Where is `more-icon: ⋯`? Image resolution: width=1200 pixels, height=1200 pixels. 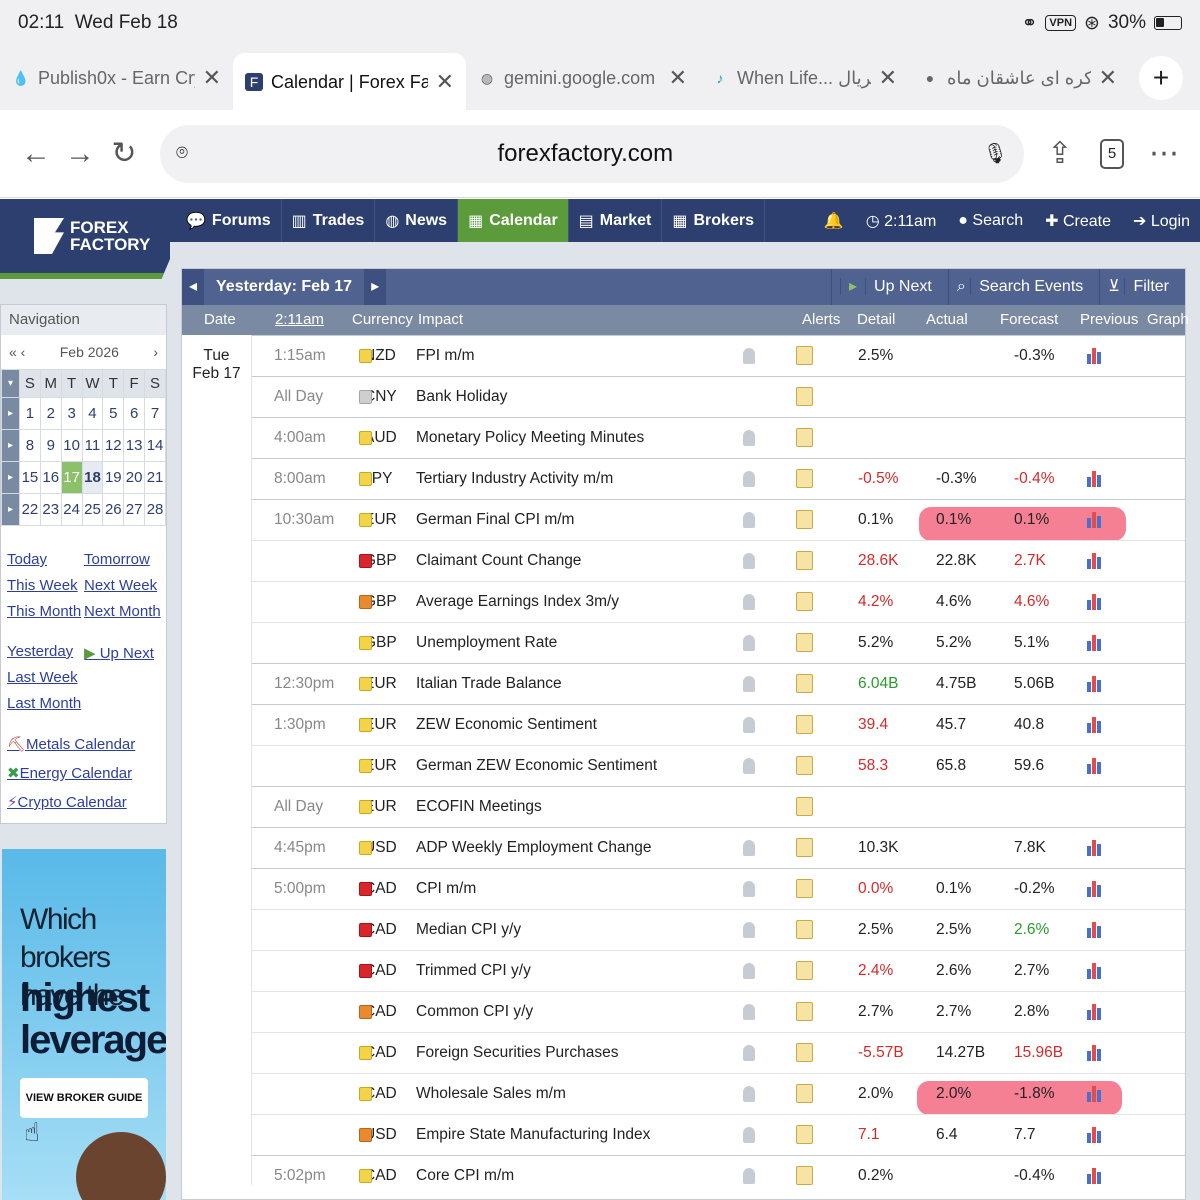
more-icon: ⋯ is located at coordinates (1164, 153).